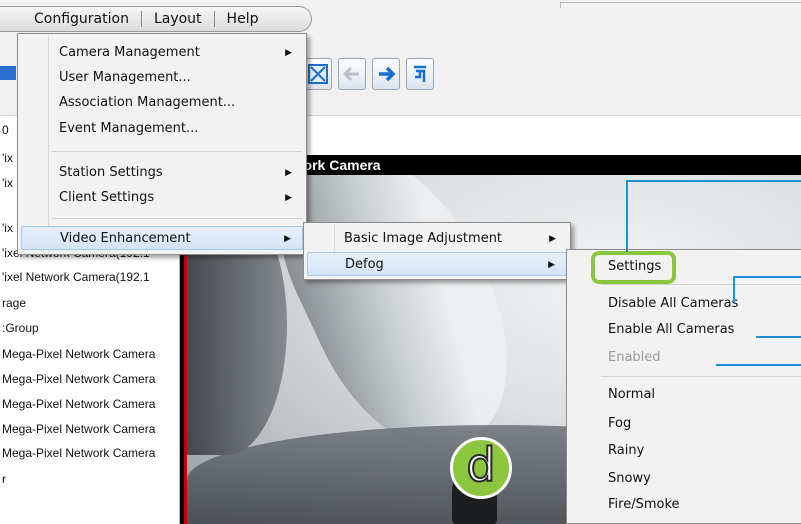  I want to click on menu-item-mode-normal: Normal, so click(684, 395).